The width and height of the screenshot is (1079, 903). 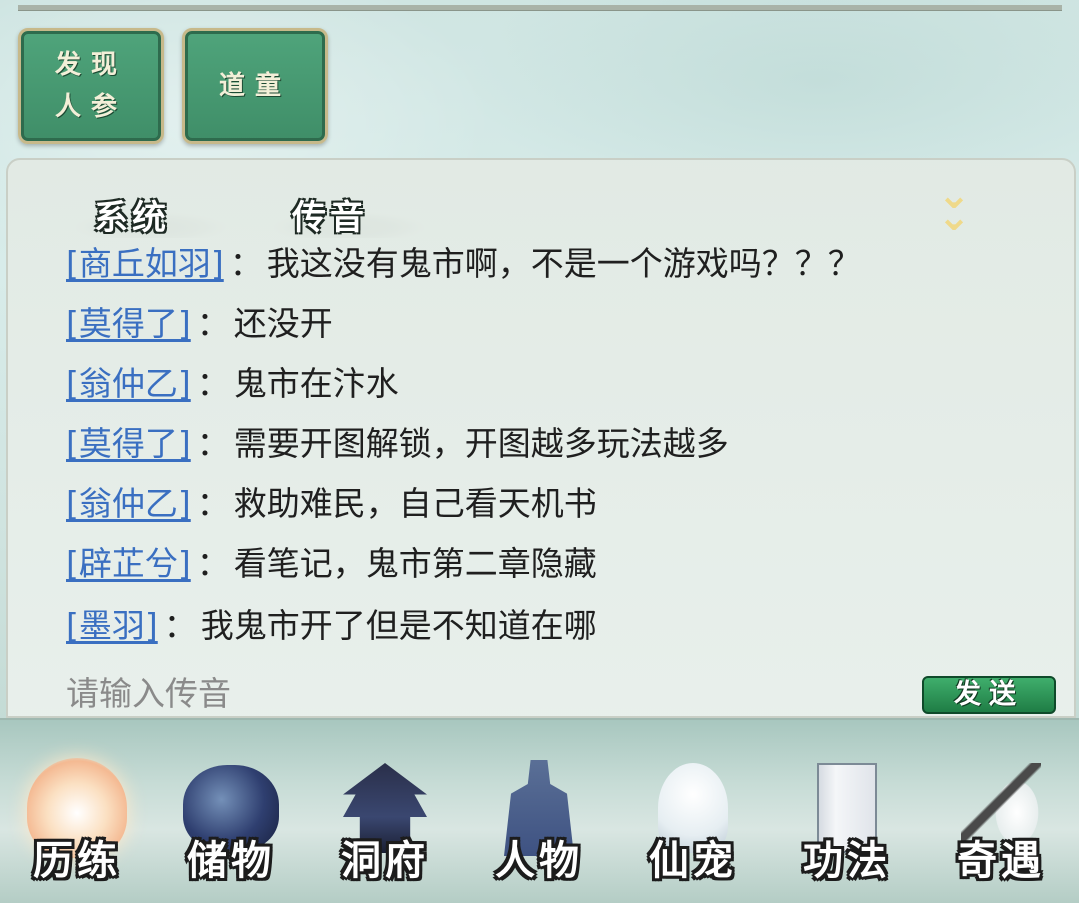 I want to click on tab-system-label: 系统, so click(x=132, y=218).